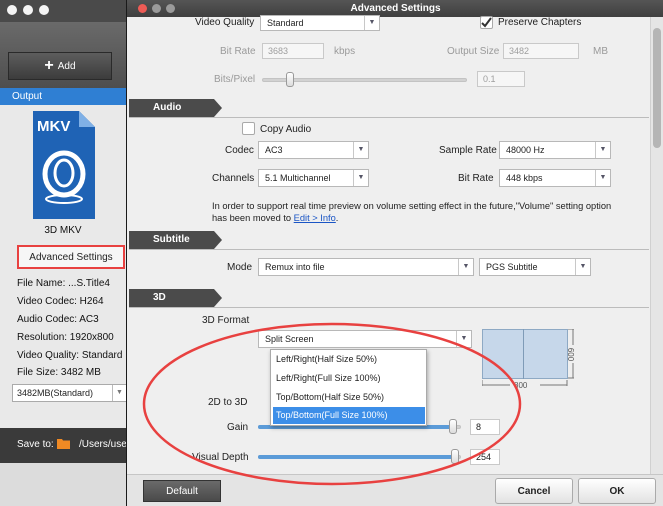 The height and width of the screenshot is (506, 663). What do you see at coordinates (238, 427) in the screenshot?
I see `gain-label: Gain` at bounding box center [238, 427].